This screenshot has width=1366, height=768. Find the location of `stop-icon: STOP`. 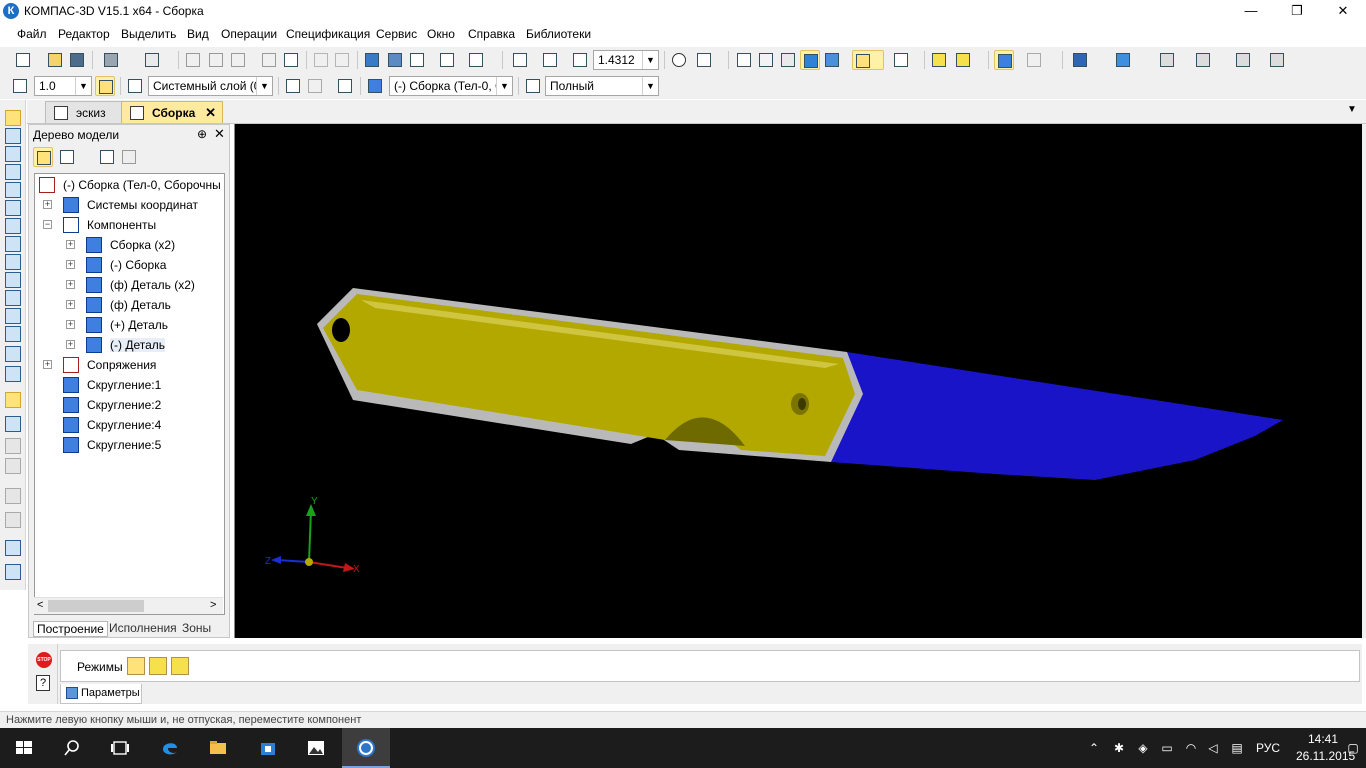

stop-icon: STOP is located at coordinates (44, 660).